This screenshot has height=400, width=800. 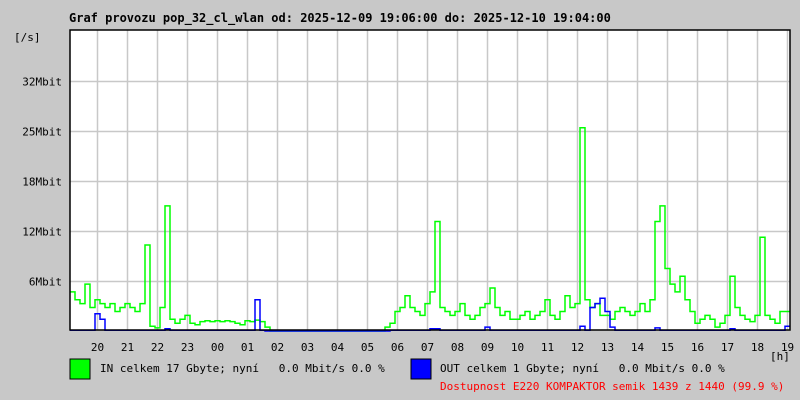 I want to click on x-tick-label: 18, so click(x=757, y=347).